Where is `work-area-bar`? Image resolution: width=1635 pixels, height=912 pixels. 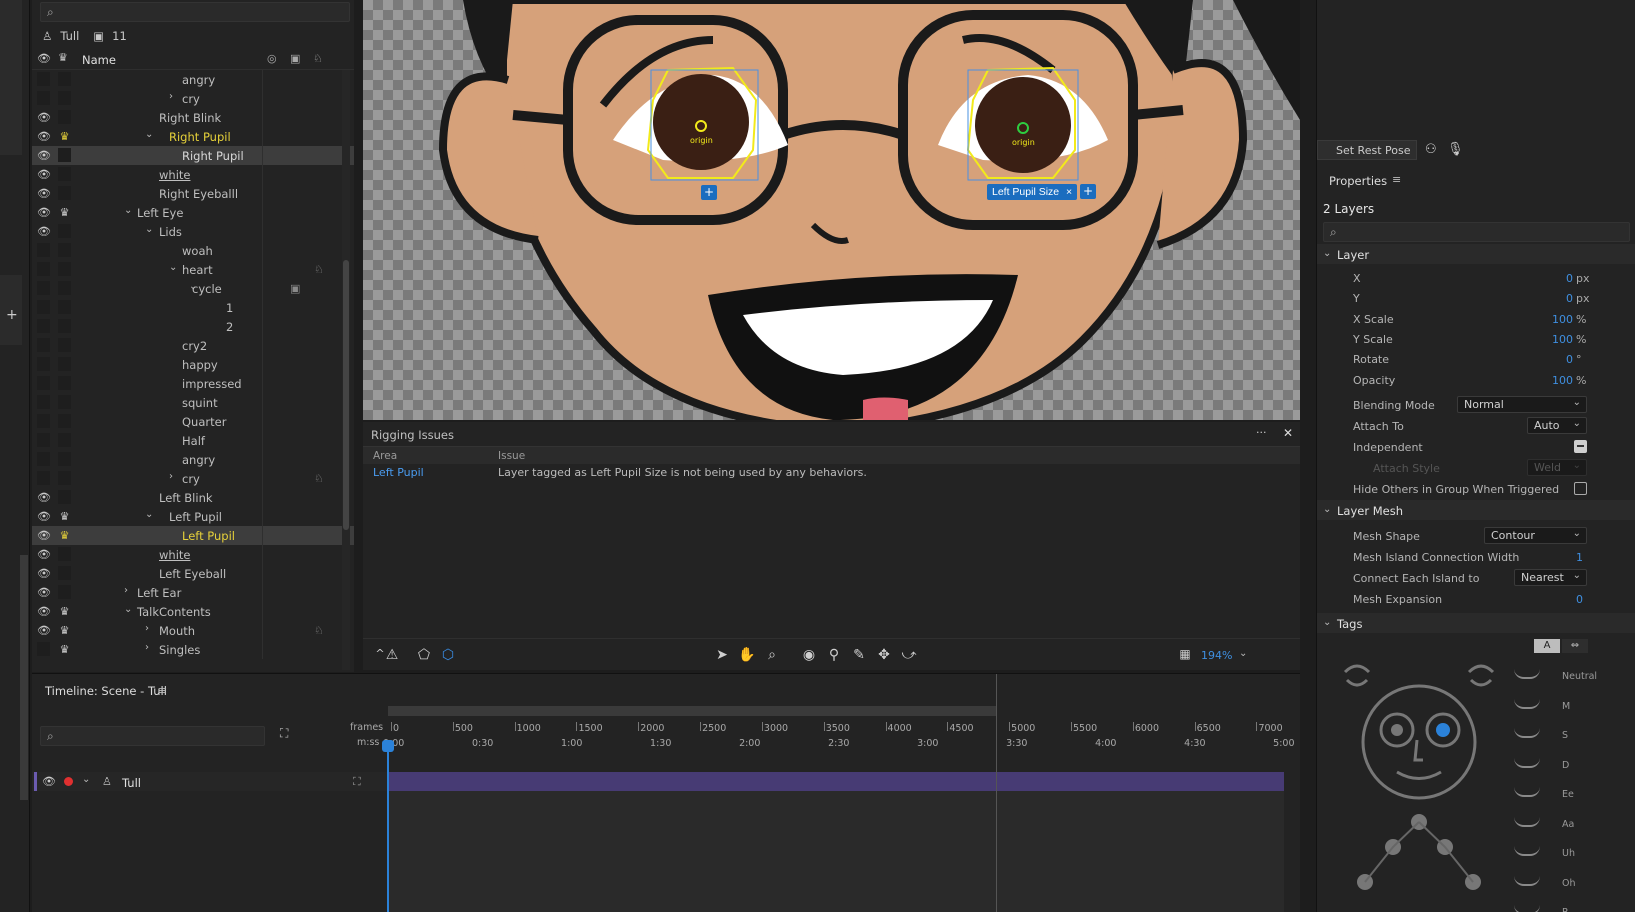 work-area-bar is located at coordinates (692, 711).